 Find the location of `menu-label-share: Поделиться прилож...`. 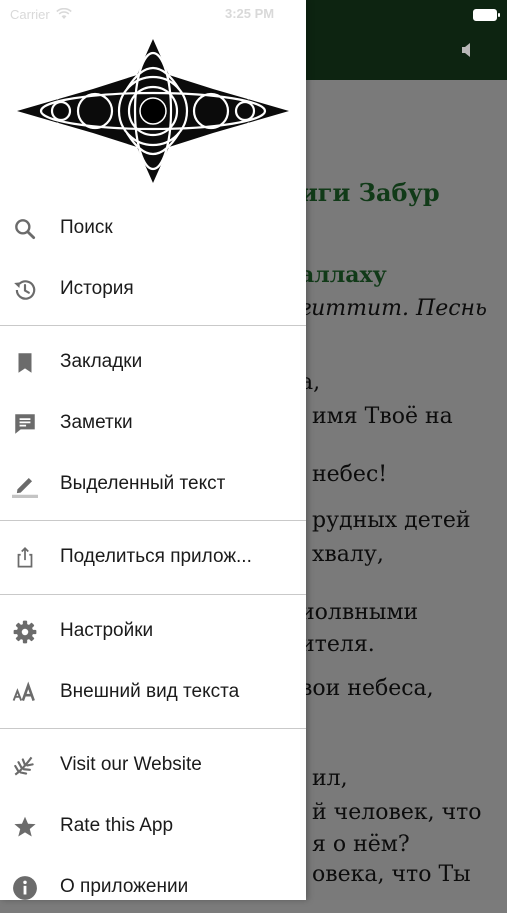

menu-label-share: Поделиться прилож... is located at coordinates (156, 556).